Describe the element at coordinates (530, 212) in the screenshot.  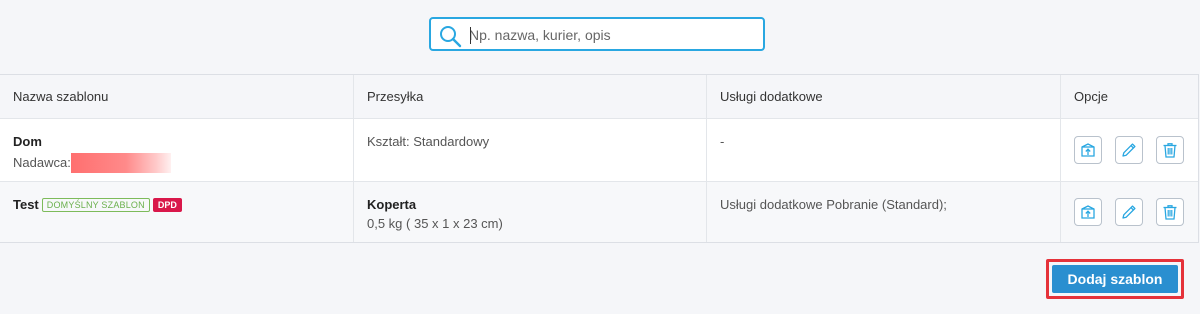
I see `shipment-cell: Koperta 0,5 kg ( 35 x 1 x 23 cm)` at that location.